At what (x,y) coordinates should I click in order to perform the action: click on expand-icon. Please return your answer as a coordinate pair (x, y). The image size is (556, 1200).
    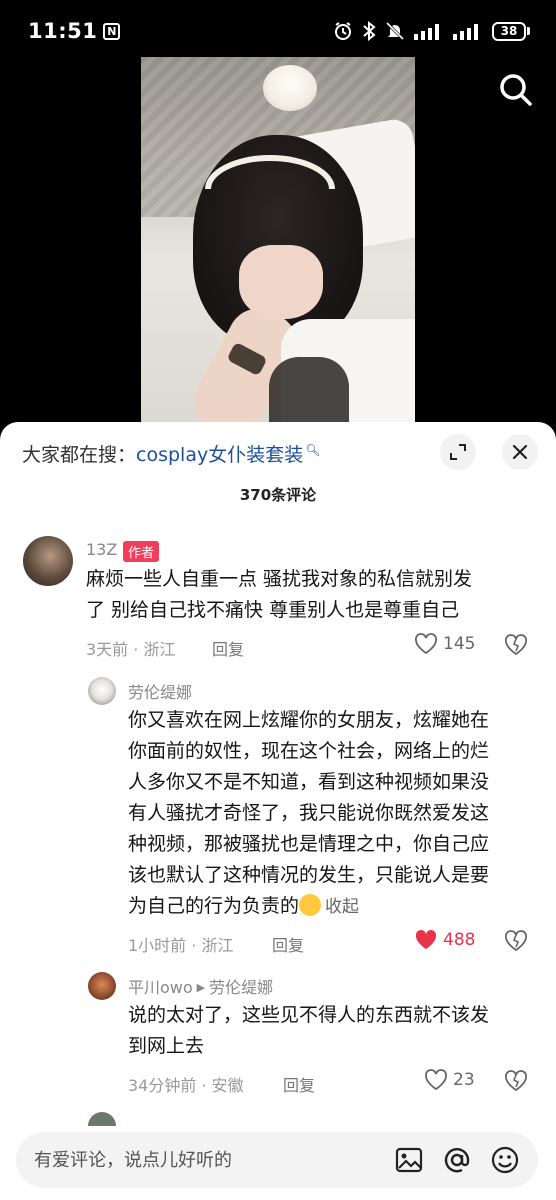
    Looking at the image, I should click on (458, 452).